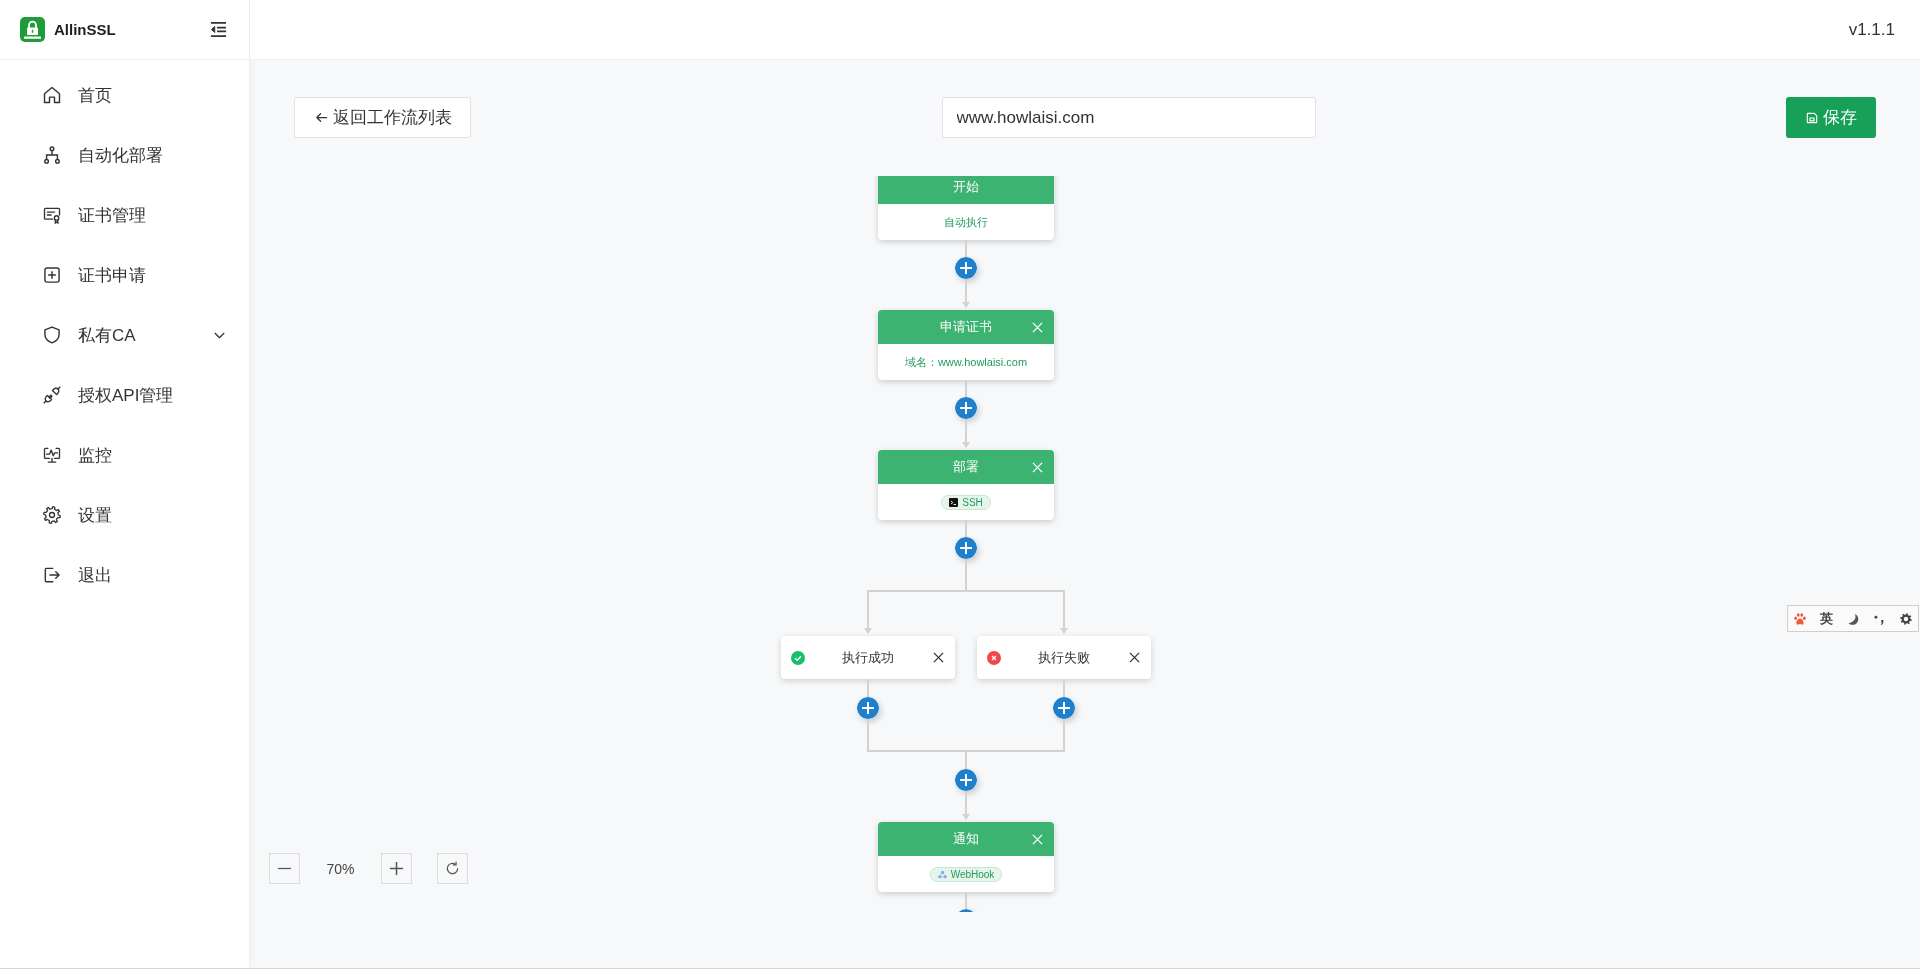  What do you see at coordinates (1812, 117) in the screenshot?
I see `save-icon` at bounding box center [1812, 117].